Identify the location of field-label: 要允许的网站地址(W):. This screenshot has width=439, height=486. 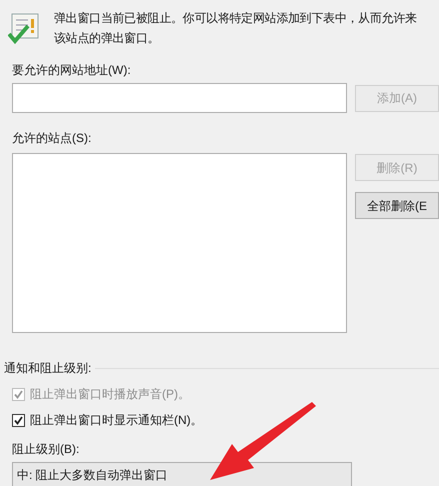
(72, 70).